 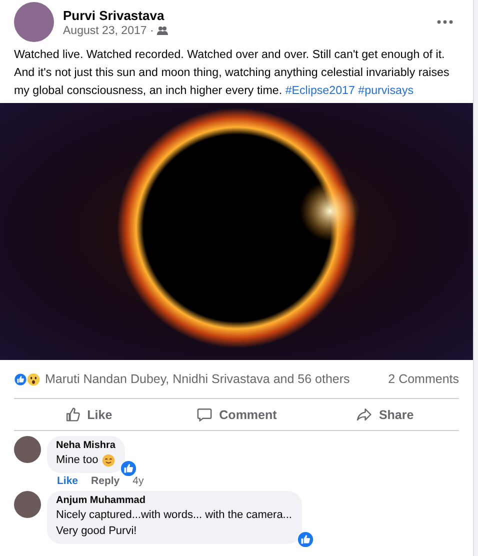 What do you see at coordinates (77, 460) in the screenshot?
I see `comment-text: Mine too` at bounding box center [77, 460].